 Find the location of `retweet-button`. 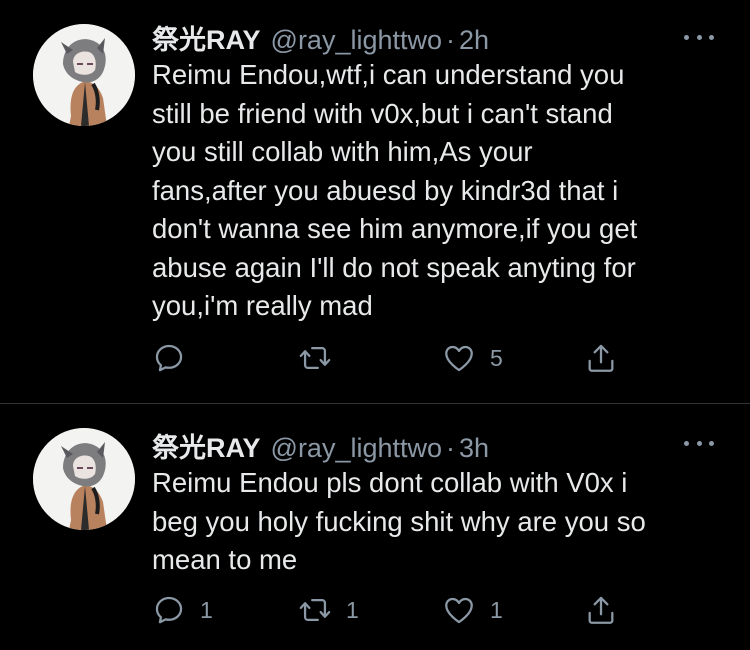

retweet-button is located at coordinates (322, 358).